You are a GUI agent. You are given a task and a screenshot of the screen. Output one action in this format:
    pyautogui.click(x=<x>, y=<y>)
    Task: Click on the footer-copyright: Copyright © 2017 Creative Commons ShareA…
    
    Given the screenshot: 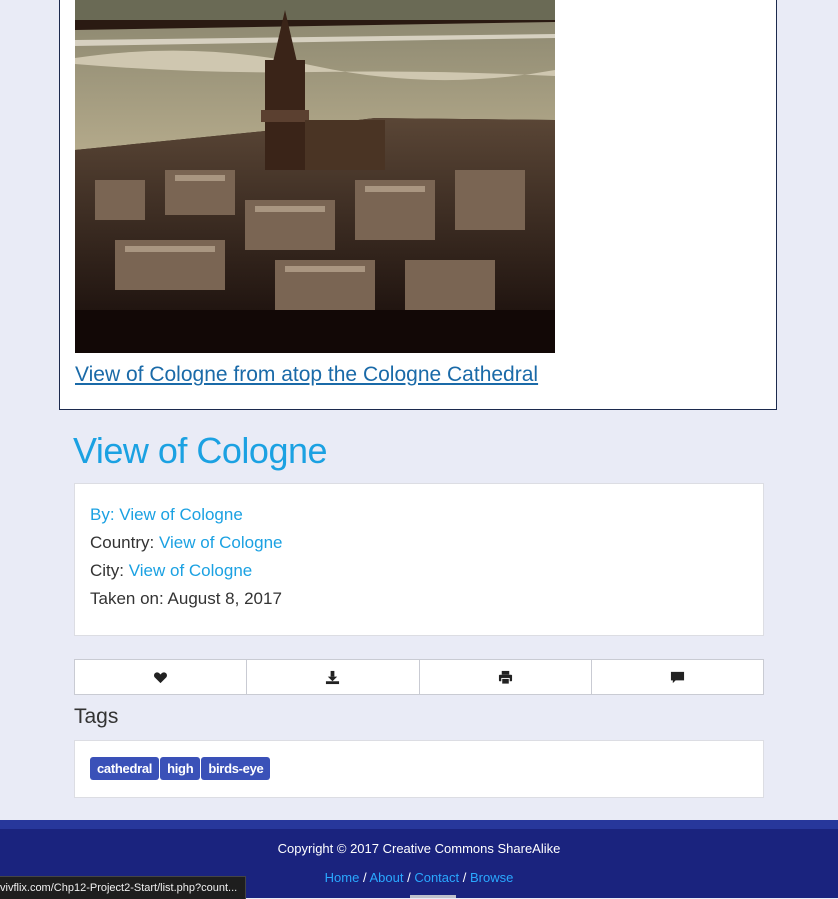 What is the action you would take?
    pyautogui.click(x=419, y=848)
    